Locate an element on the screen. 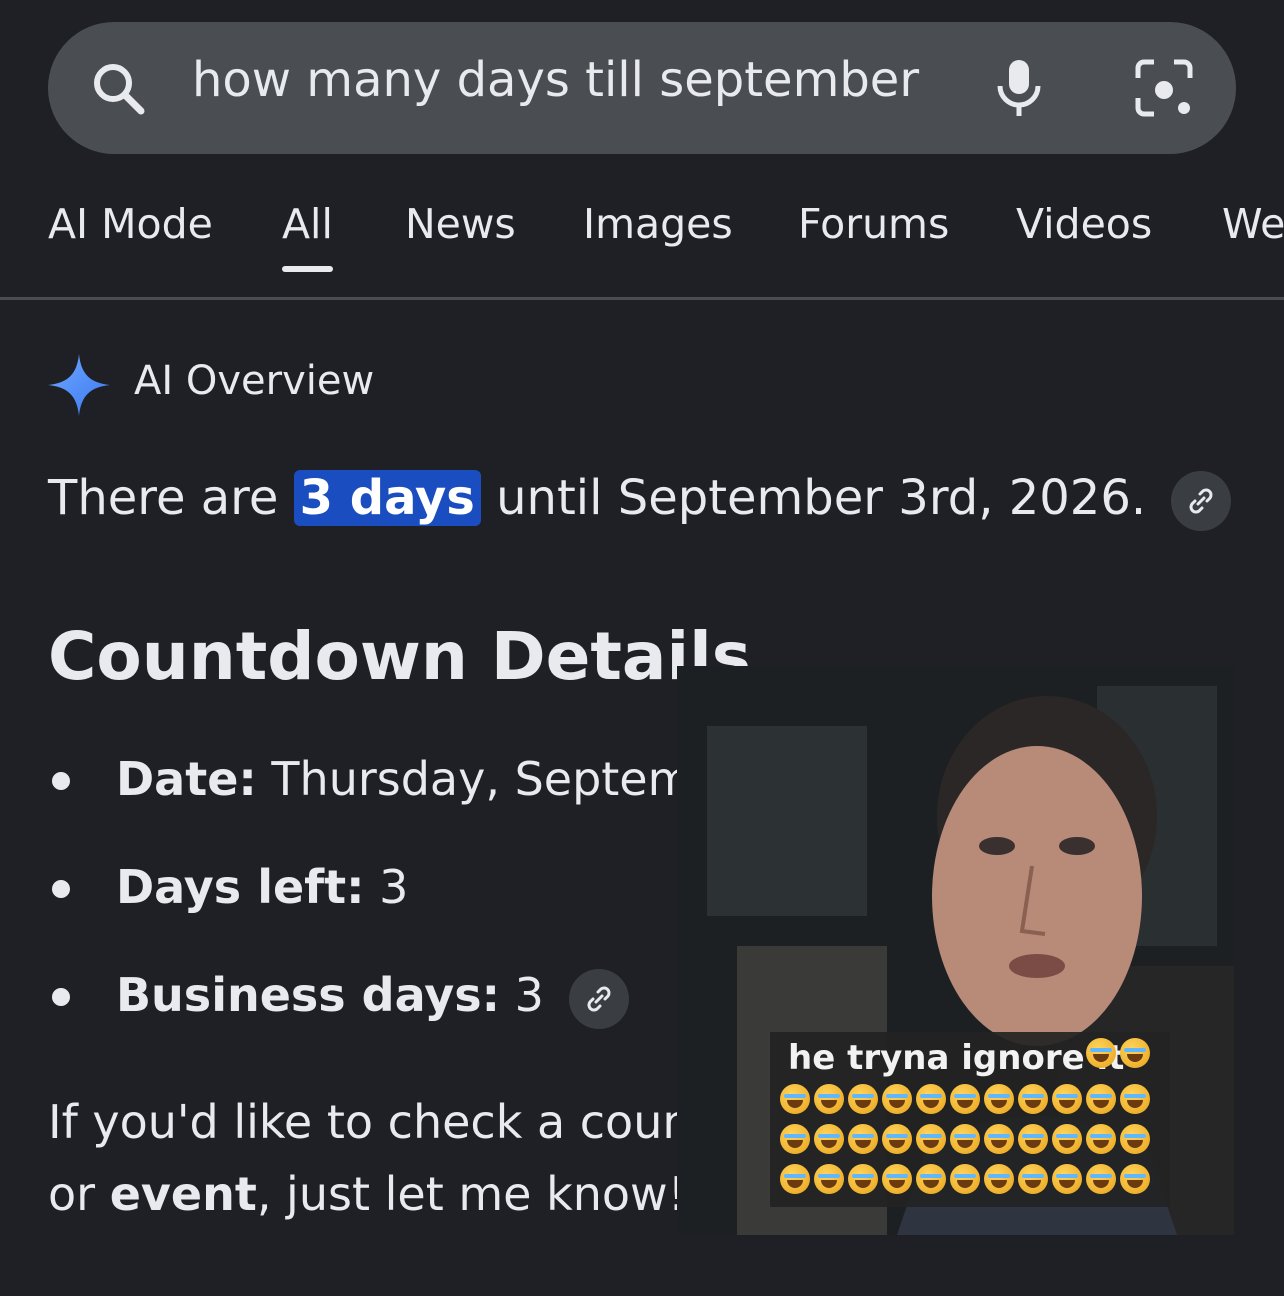 The image size is (1284, 1296). list-item: Business days: 3 is located at coordinates (398, 999).